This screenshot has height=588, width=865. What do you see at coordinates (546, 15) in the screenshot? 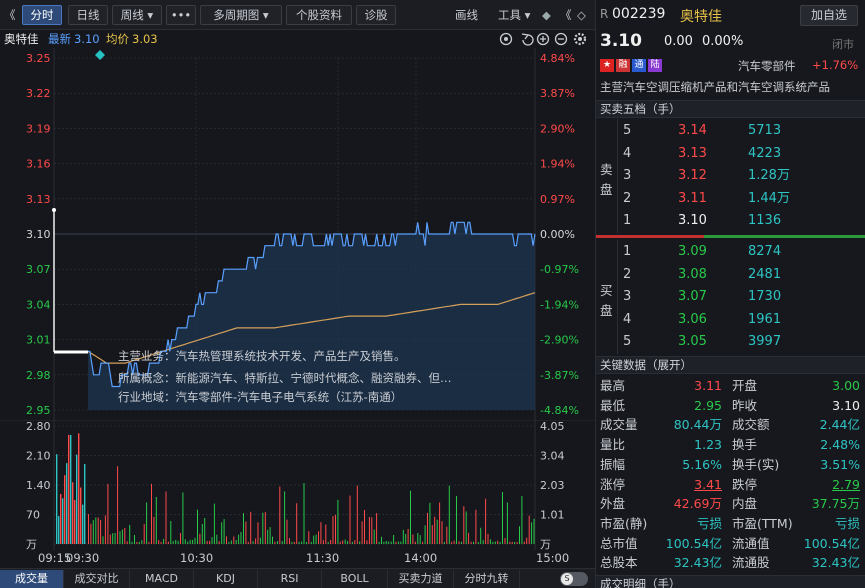
I see `diamond-icon: ◆` at bounding box center [546, 15].